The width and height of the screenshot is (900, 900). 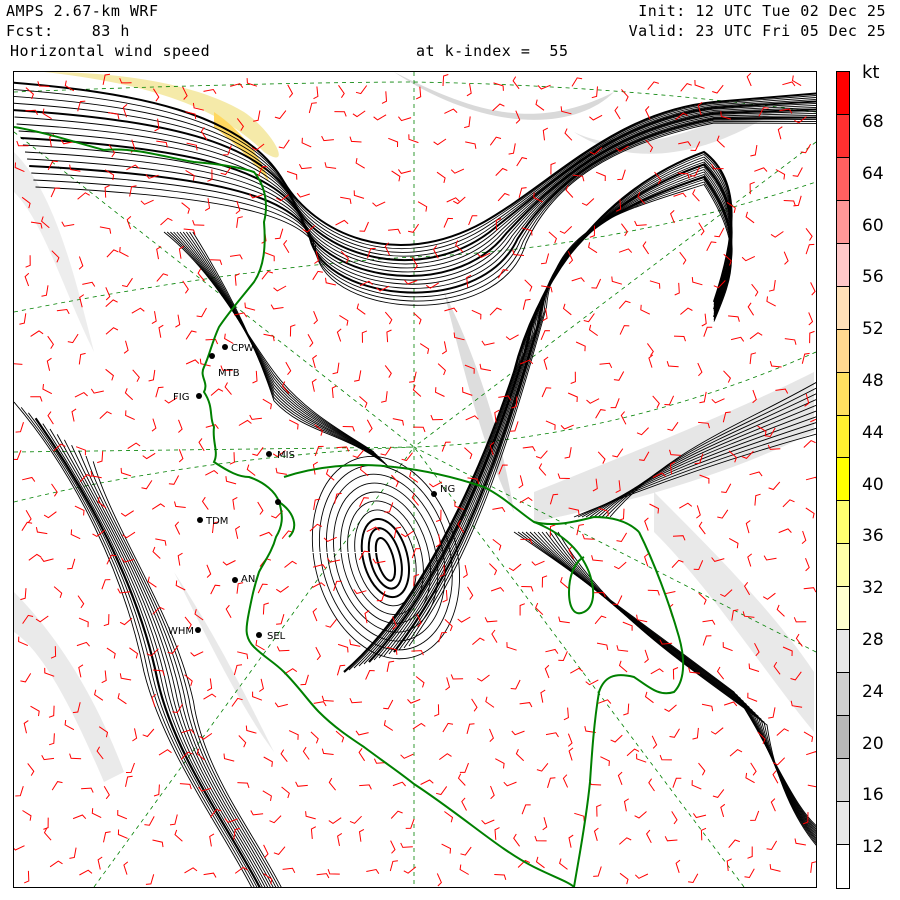 I want to click on field-name: Horizontal wind speed, so click(x=110, y=51).